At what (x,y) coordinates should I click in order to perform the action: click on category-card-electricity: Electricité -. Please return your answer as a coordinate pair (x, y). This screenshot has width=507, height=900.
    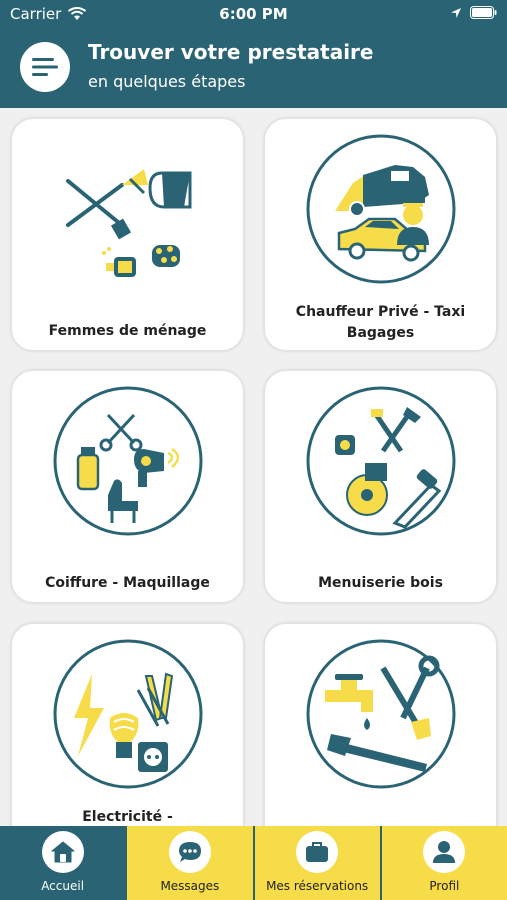
    Looking at the image, I should click on (127, 724).